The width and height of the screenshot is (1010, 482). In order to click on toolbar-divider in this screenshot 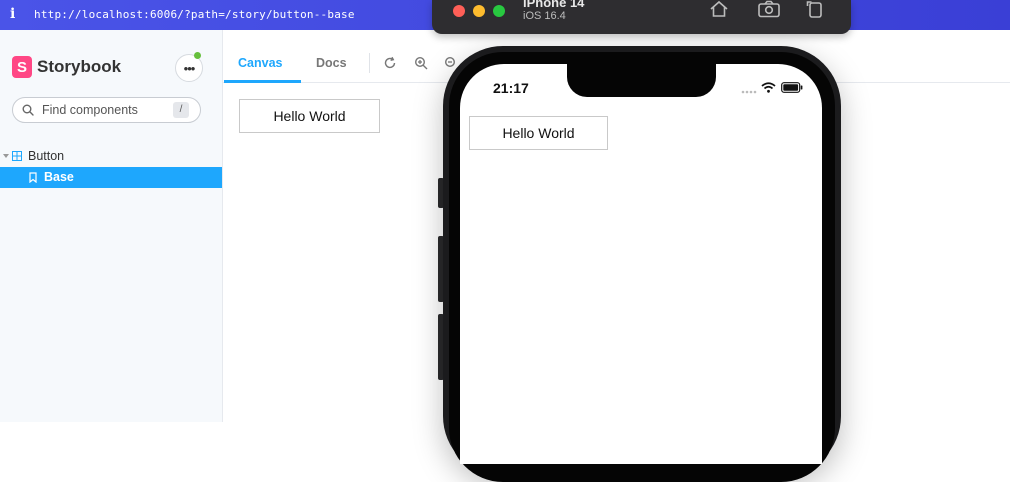, I will do `click(369, 63)`.